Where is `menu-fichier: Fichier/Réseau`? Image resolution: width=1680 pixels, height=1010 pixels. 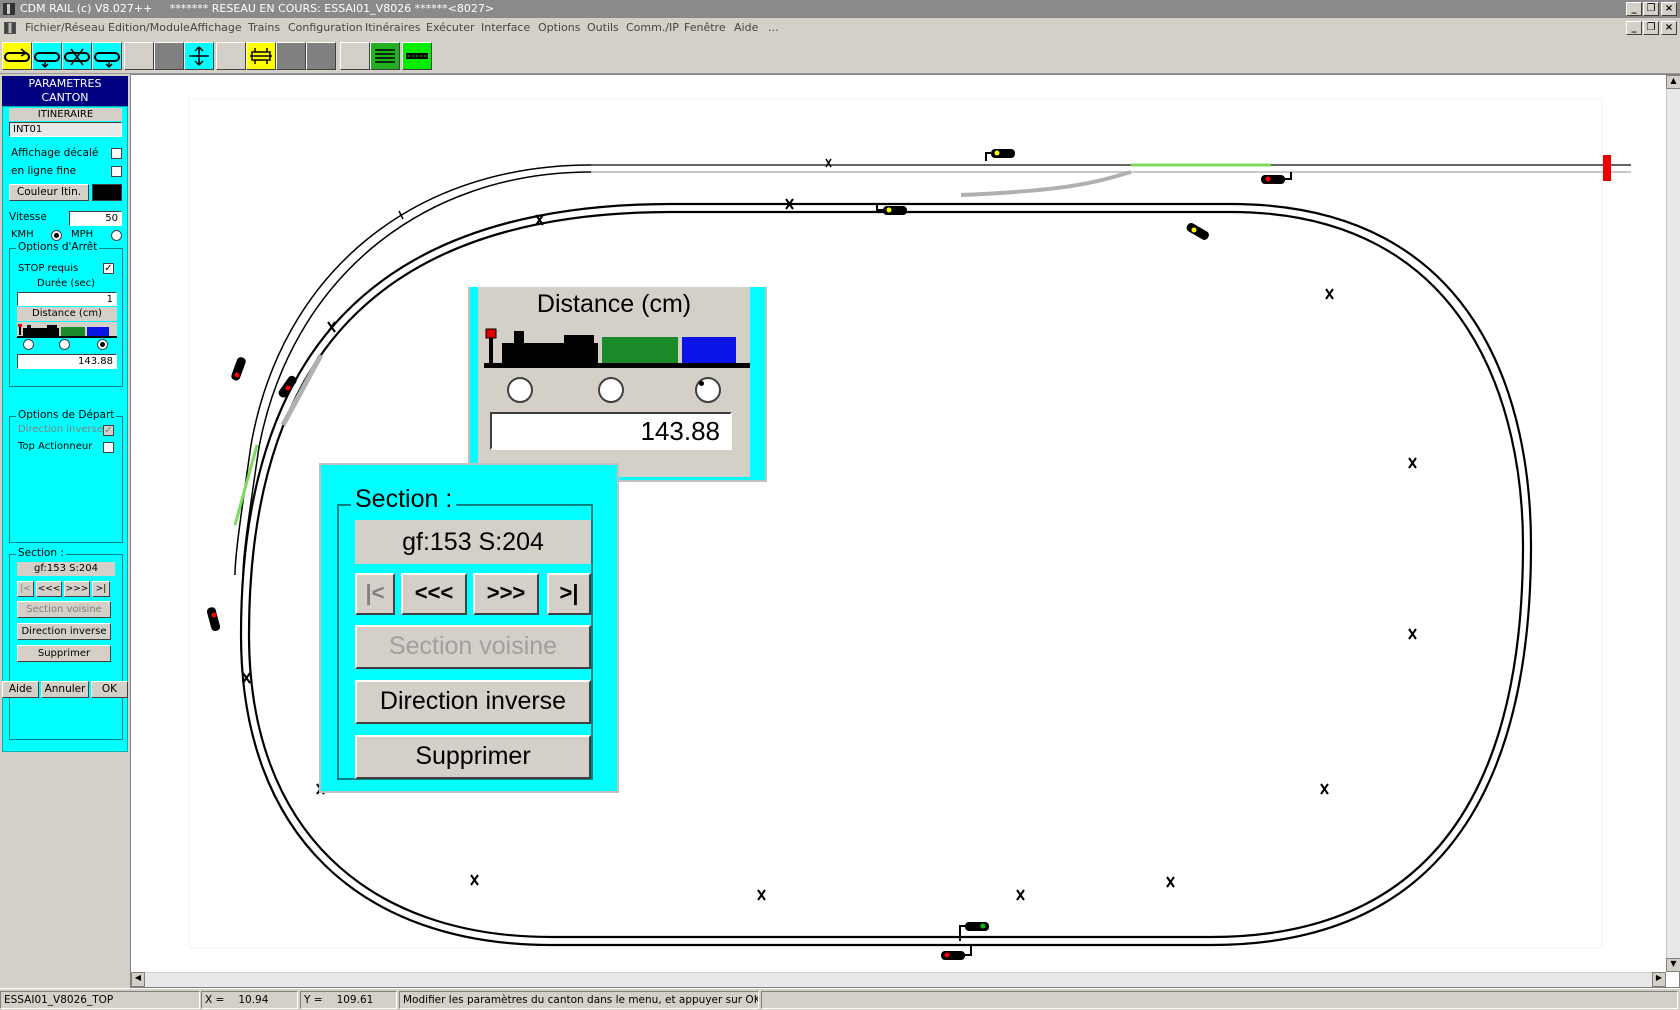 menu-fichier: Fichier/Réseau is located at coordinates (65, 28).